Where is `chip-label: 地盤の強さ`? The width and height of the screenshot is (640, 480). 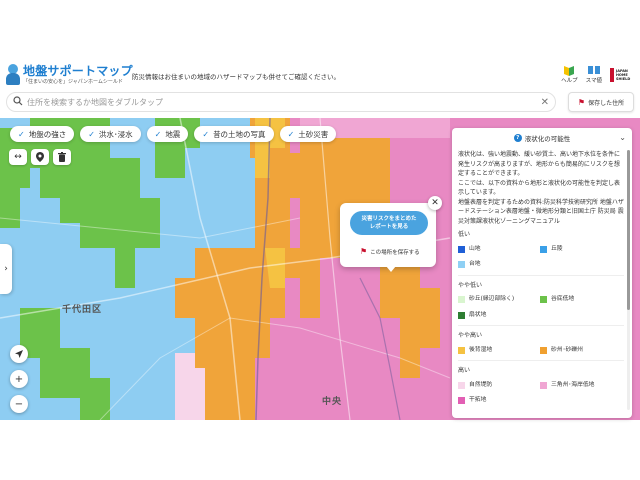 chip-label: 地盤の強さ is located at coordinates (47, 134).